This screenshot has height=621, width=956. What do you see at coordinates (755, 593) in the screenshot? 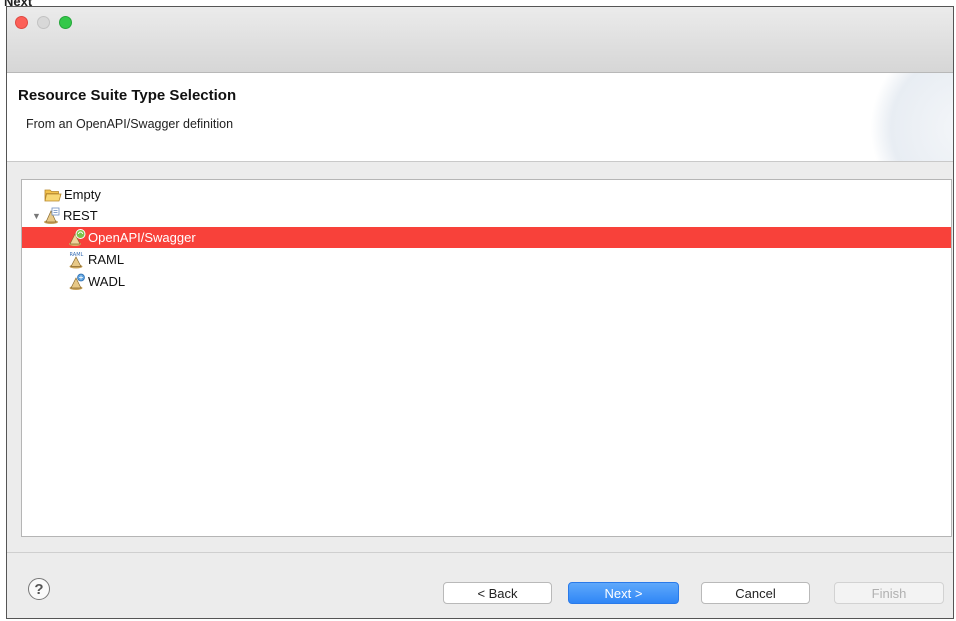
I see `cancel-button: Cancel` at bounding box center [755, 593].